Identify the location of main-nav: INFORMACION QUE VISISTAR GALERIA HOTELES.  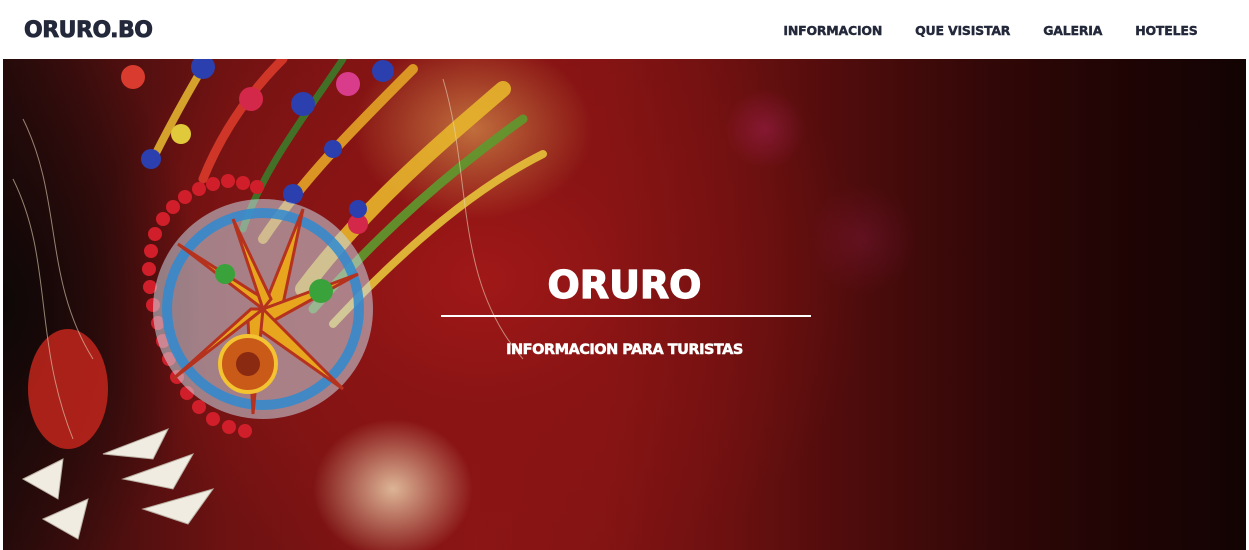
(990, 31).